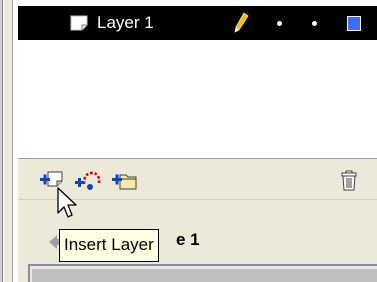 This screenshot has height=282, width=377. I want to click on insert-layer-tooltip: Insert Layer, so click(109, 245).